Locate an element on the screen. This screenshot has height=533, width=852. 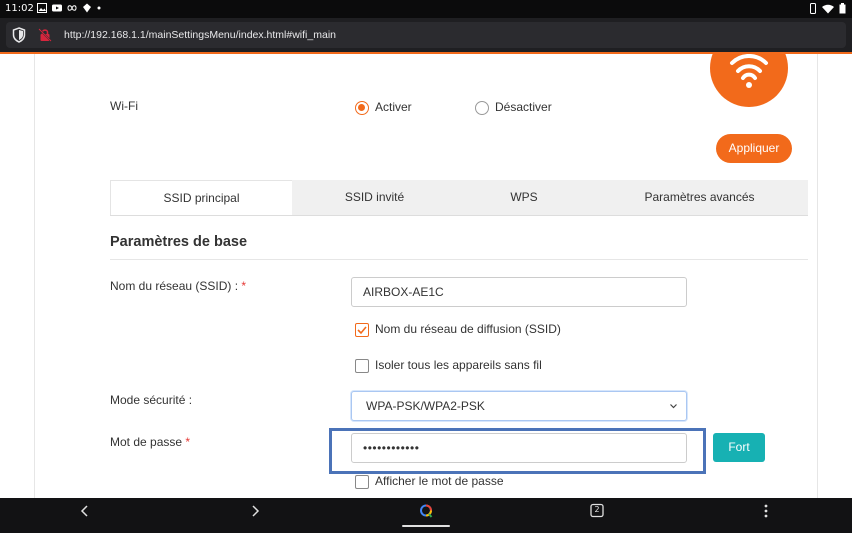
shield-icon is located at coordinates (19, 35).